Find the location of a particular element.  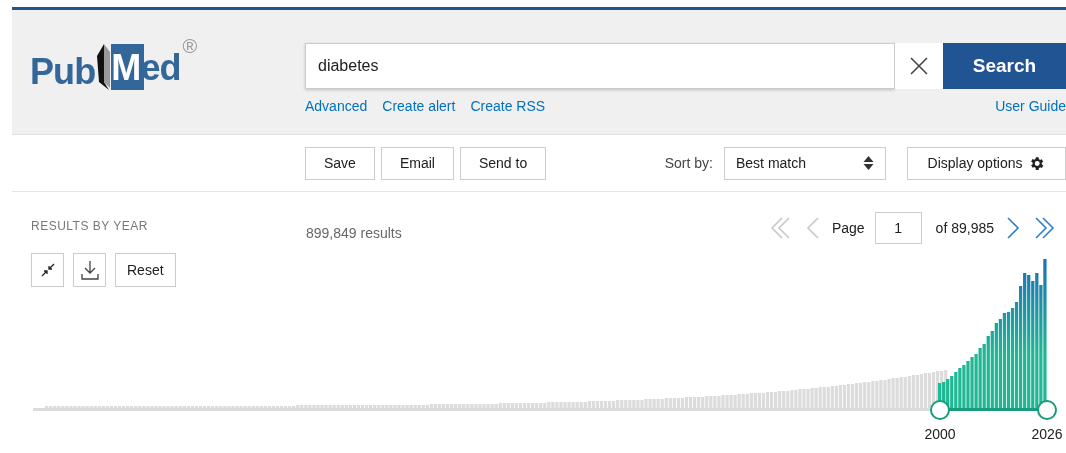

toolbar-button: Save is located at coordinates (340, 163).